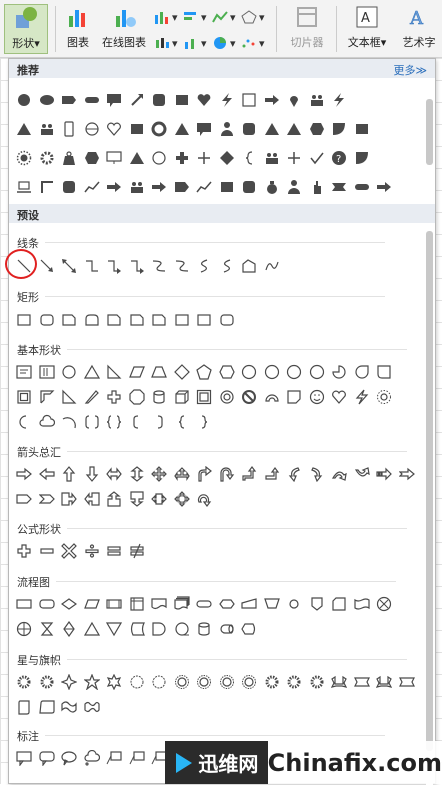  Describe the element at coordinates (159, 100) in the screenshot. I see `shape-rrect-icon` at that location.